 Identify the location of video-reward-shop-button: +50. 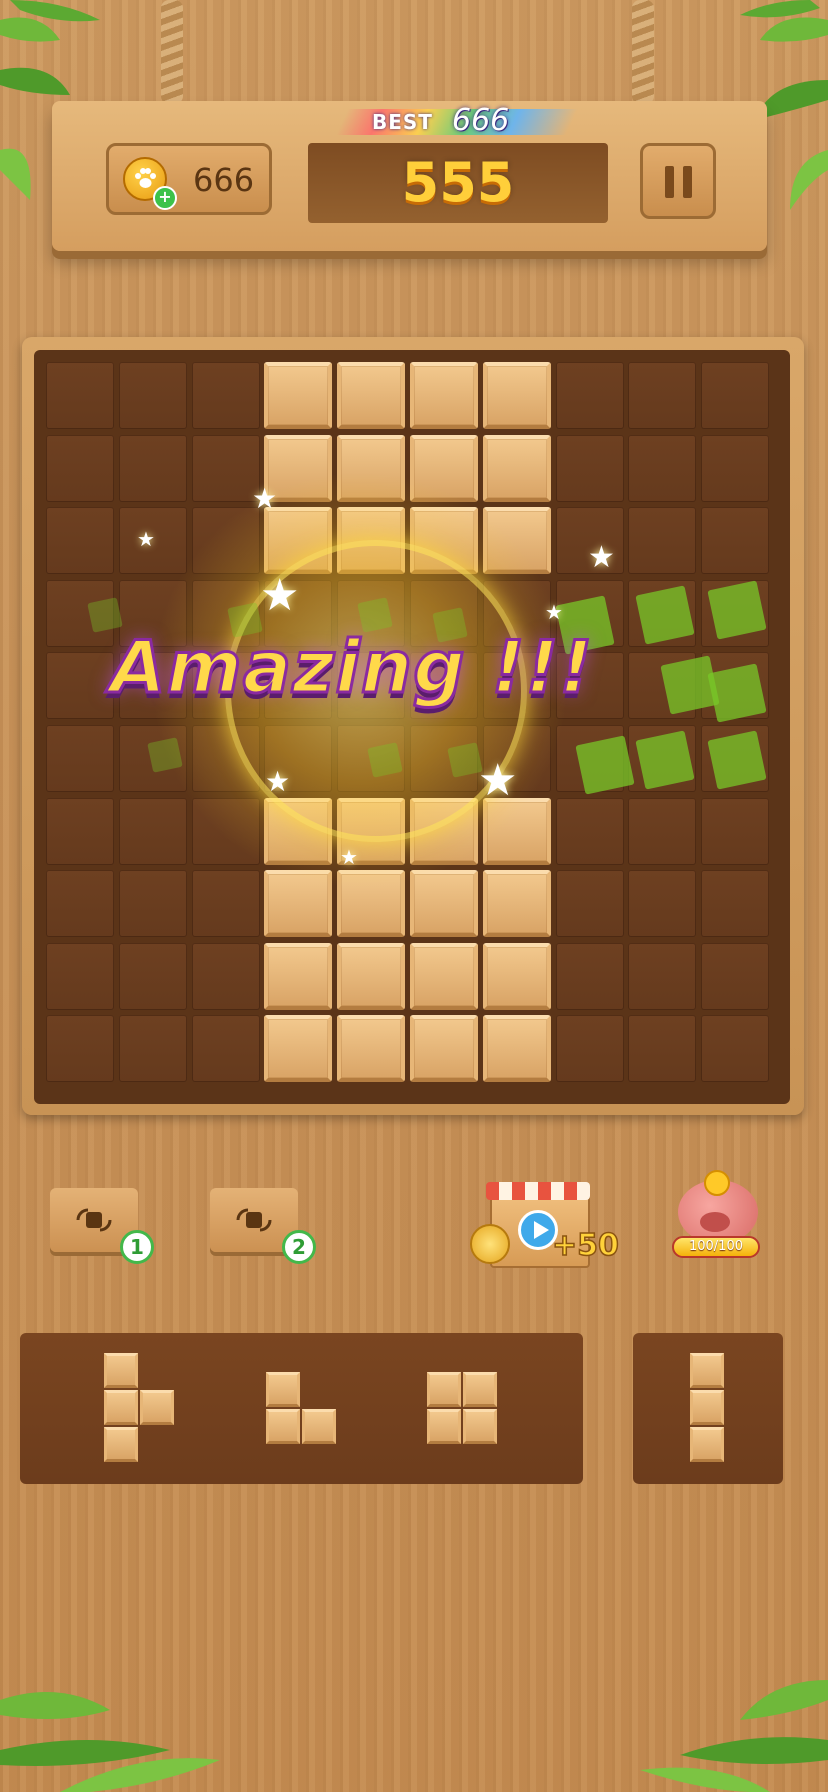
(545, 1224).